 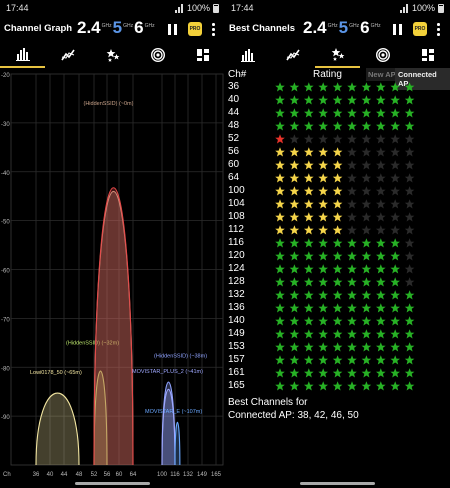 What do you see at coordinates (382, 74) in the screenshot?
I see `new-ap-toggle: New AP` at bounding box center [382, 74].